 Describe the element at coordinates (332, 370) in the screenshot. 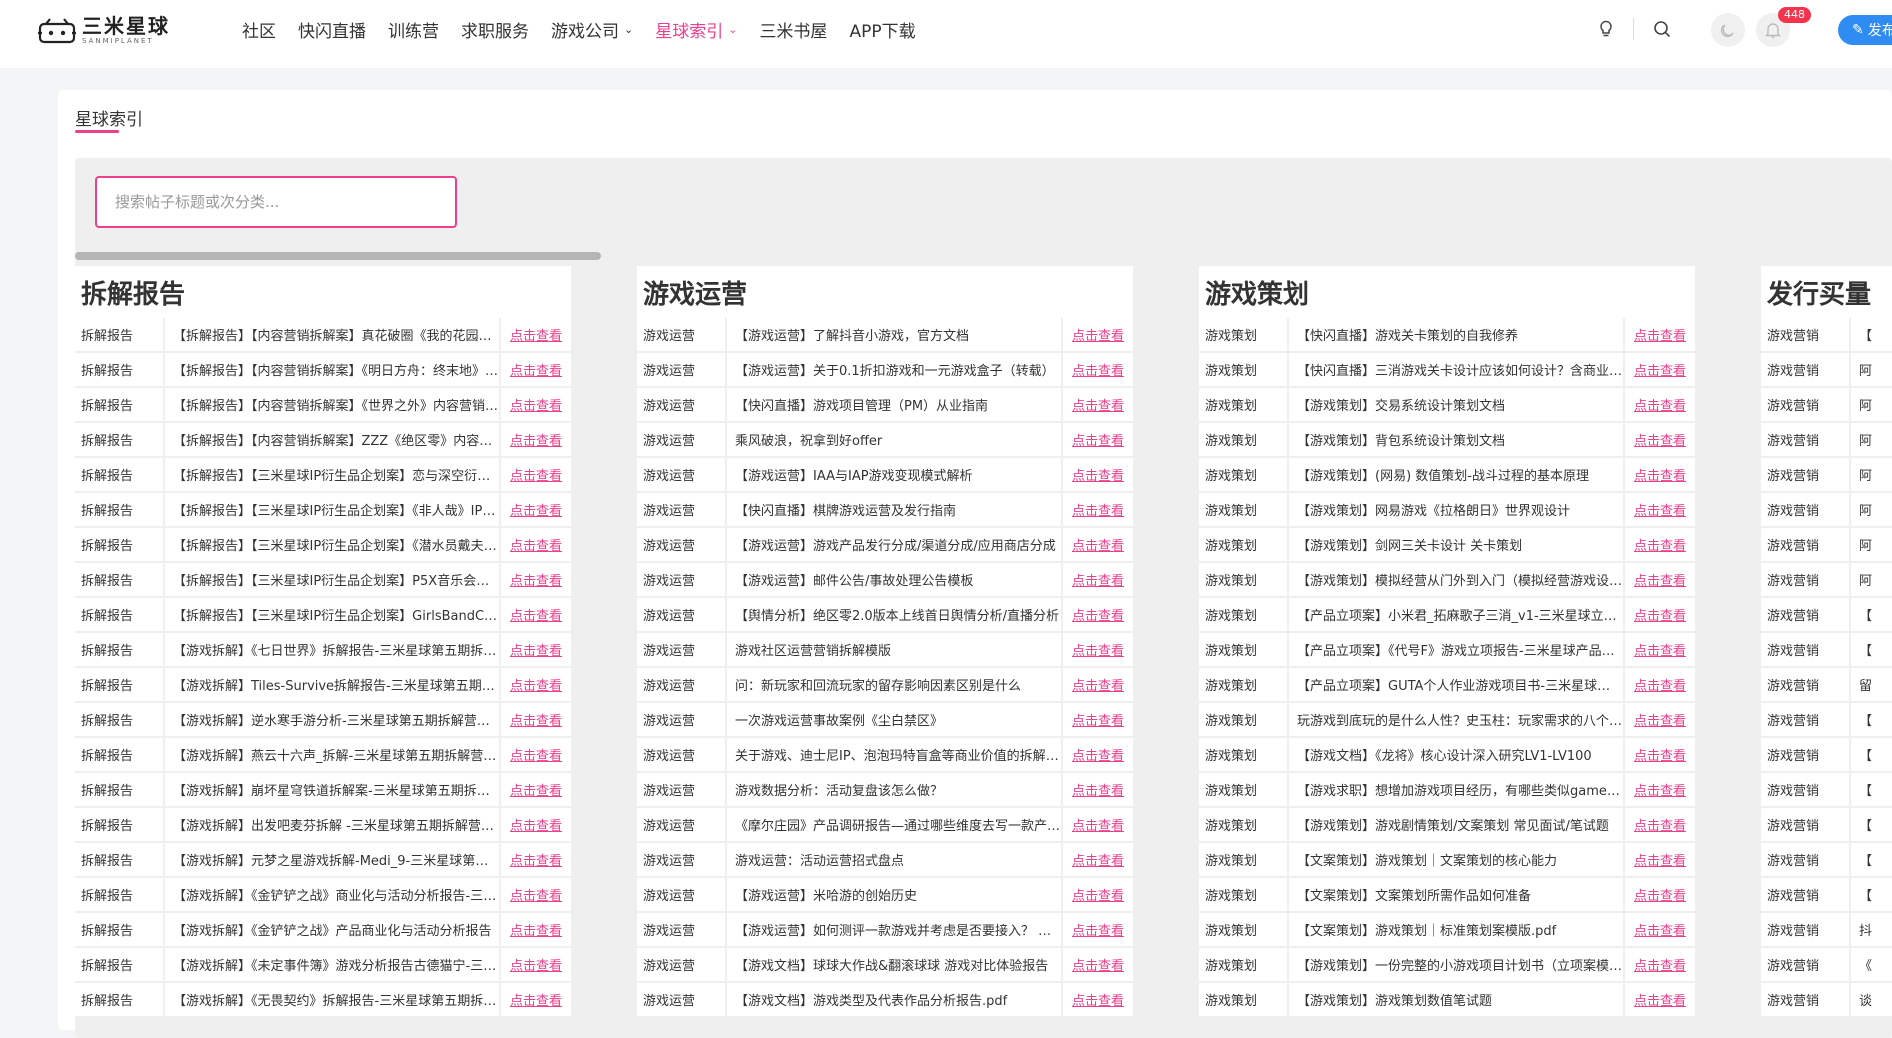

I see `row-title: 【拆解报告】【内容营销拆解案】《明日方舟：终末地》内容营销` at that location.